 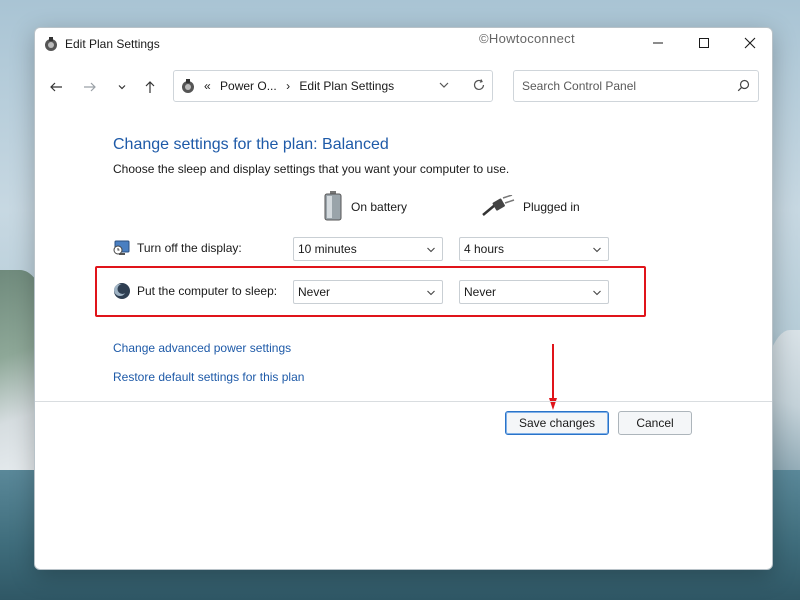 I want to click on display-plugged-in-select: 4 hours, so click(x=534, y=249).